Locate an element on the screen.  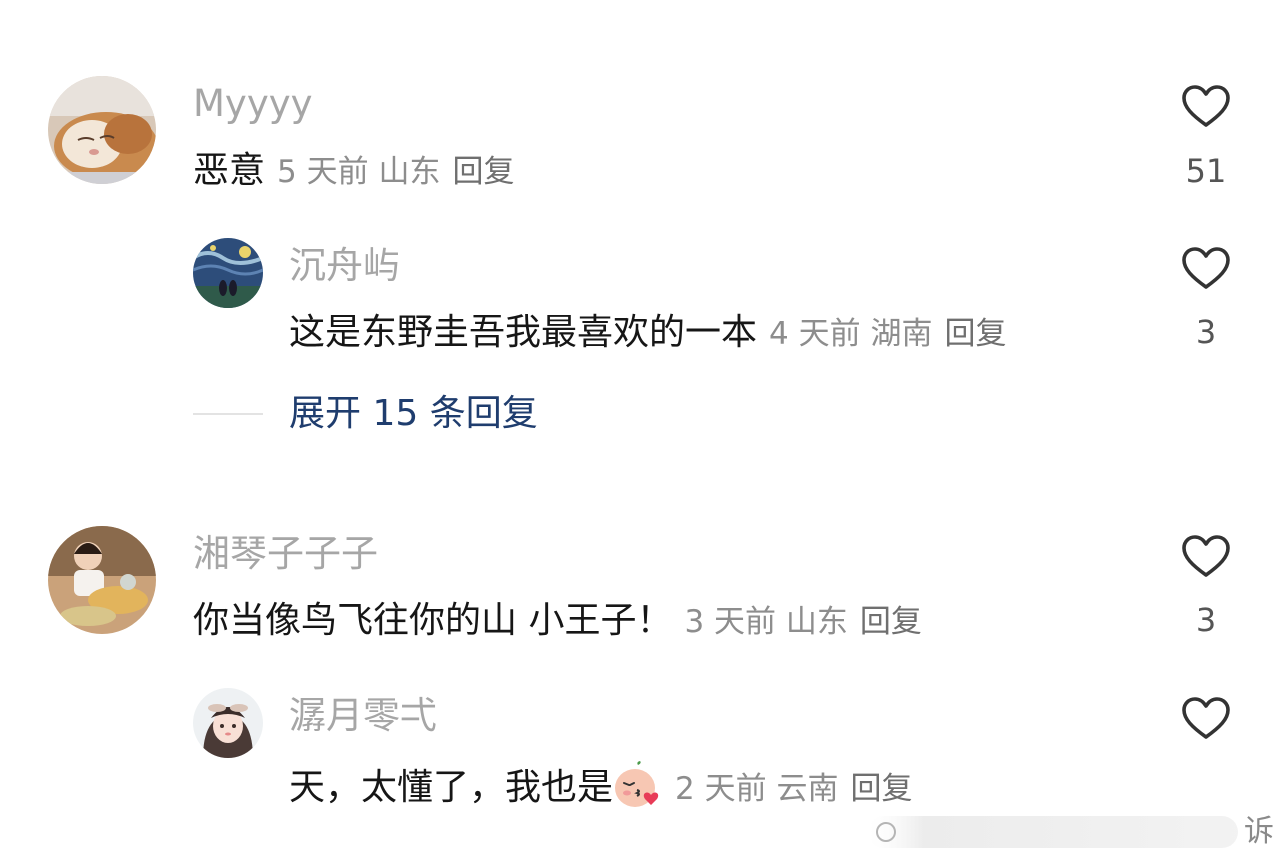
starry-night-avatar-image is located at coordinates (228, 273).